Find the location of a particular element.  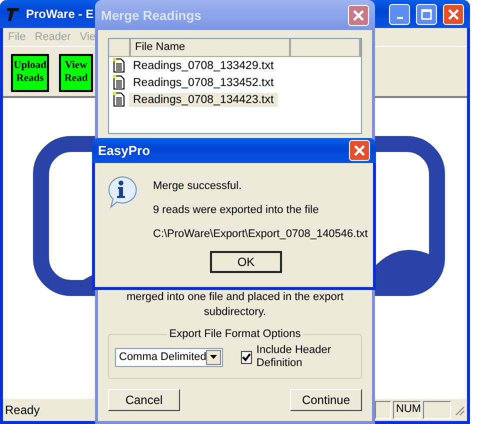

dialog-title: EasyPro is located at coordinates (124, 150).